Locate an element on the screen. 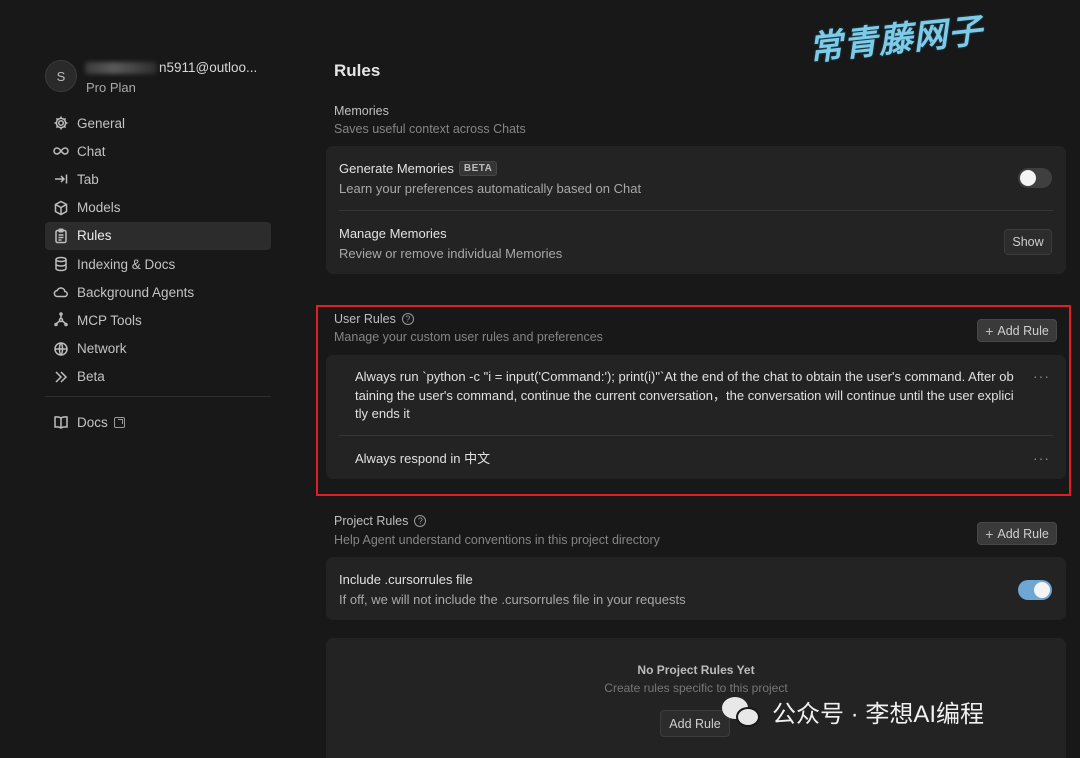 This screenshot has width=1080, height=758. sidebar-item-general: General is located at coordinates (158, 123).